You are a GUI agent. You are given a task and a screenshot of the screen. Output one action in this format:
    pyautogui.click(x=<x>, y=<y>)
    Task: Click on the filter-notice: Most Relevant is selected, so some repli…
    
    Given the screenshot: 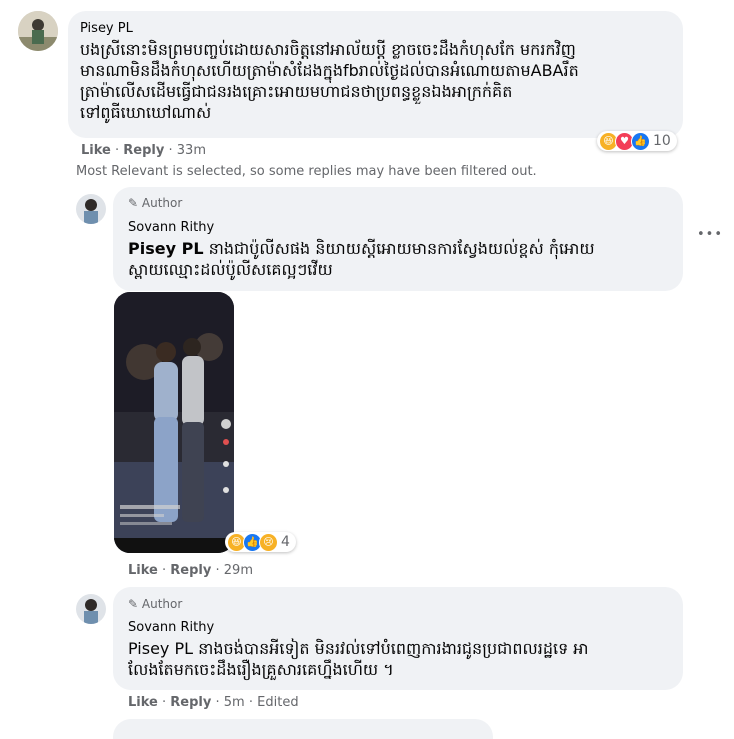 What is the action you would take?
    pyautogui.click(x=306, y=171)
    